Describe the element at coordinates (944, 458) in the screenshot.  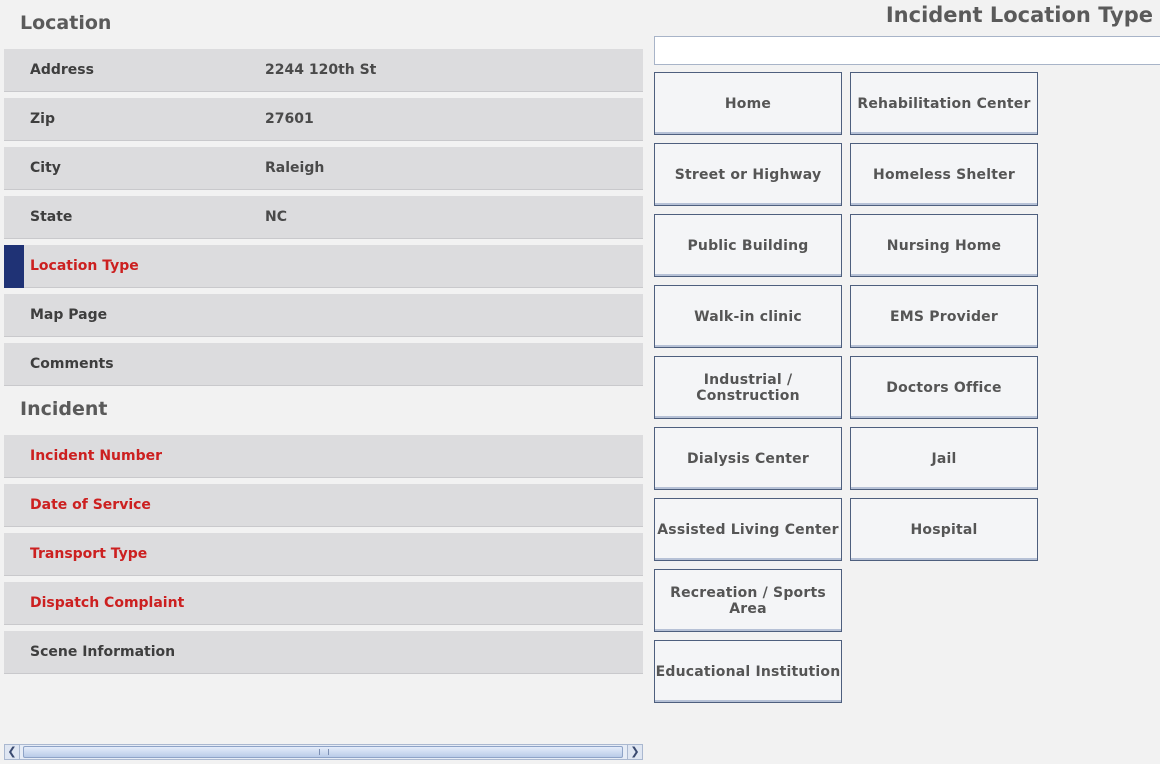
I see `option-jail: Jail` at that location.